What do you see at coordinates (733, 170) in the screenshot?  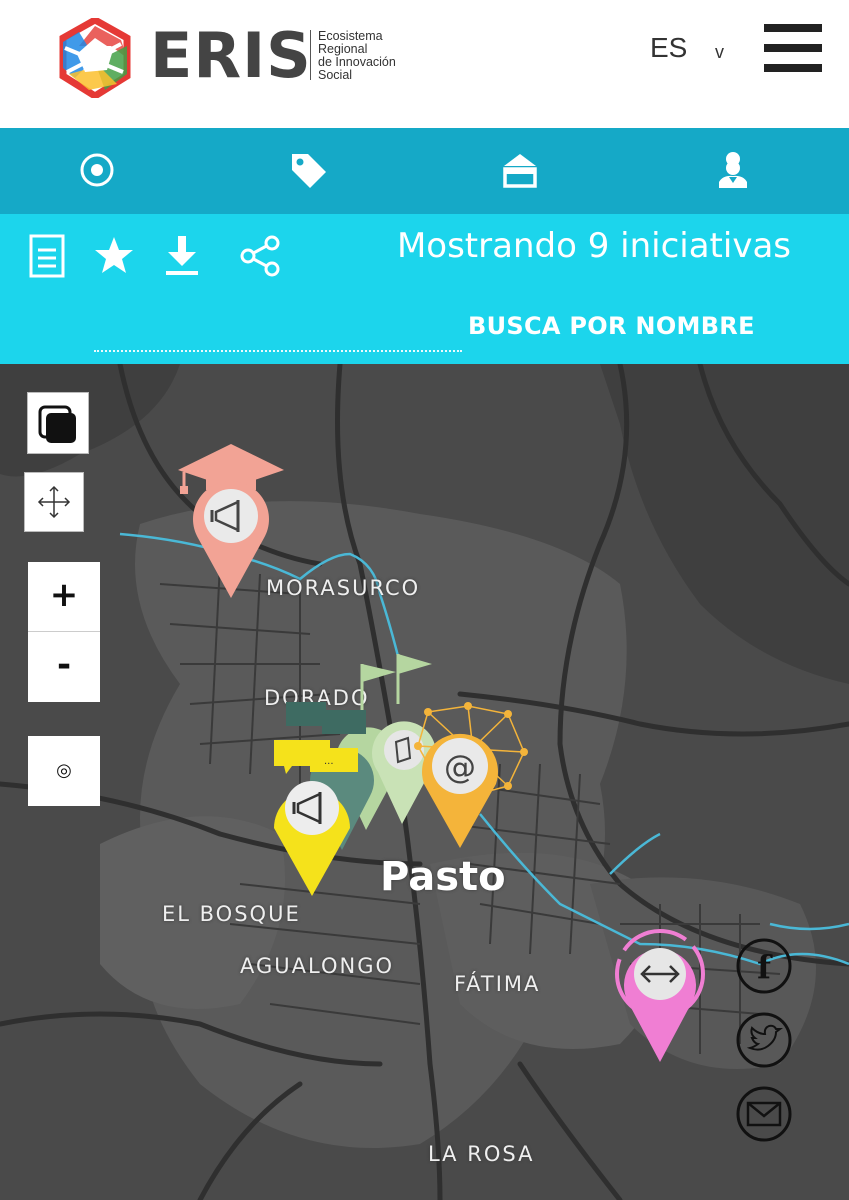 I see `user-icon` at bounding box center [733, 170].